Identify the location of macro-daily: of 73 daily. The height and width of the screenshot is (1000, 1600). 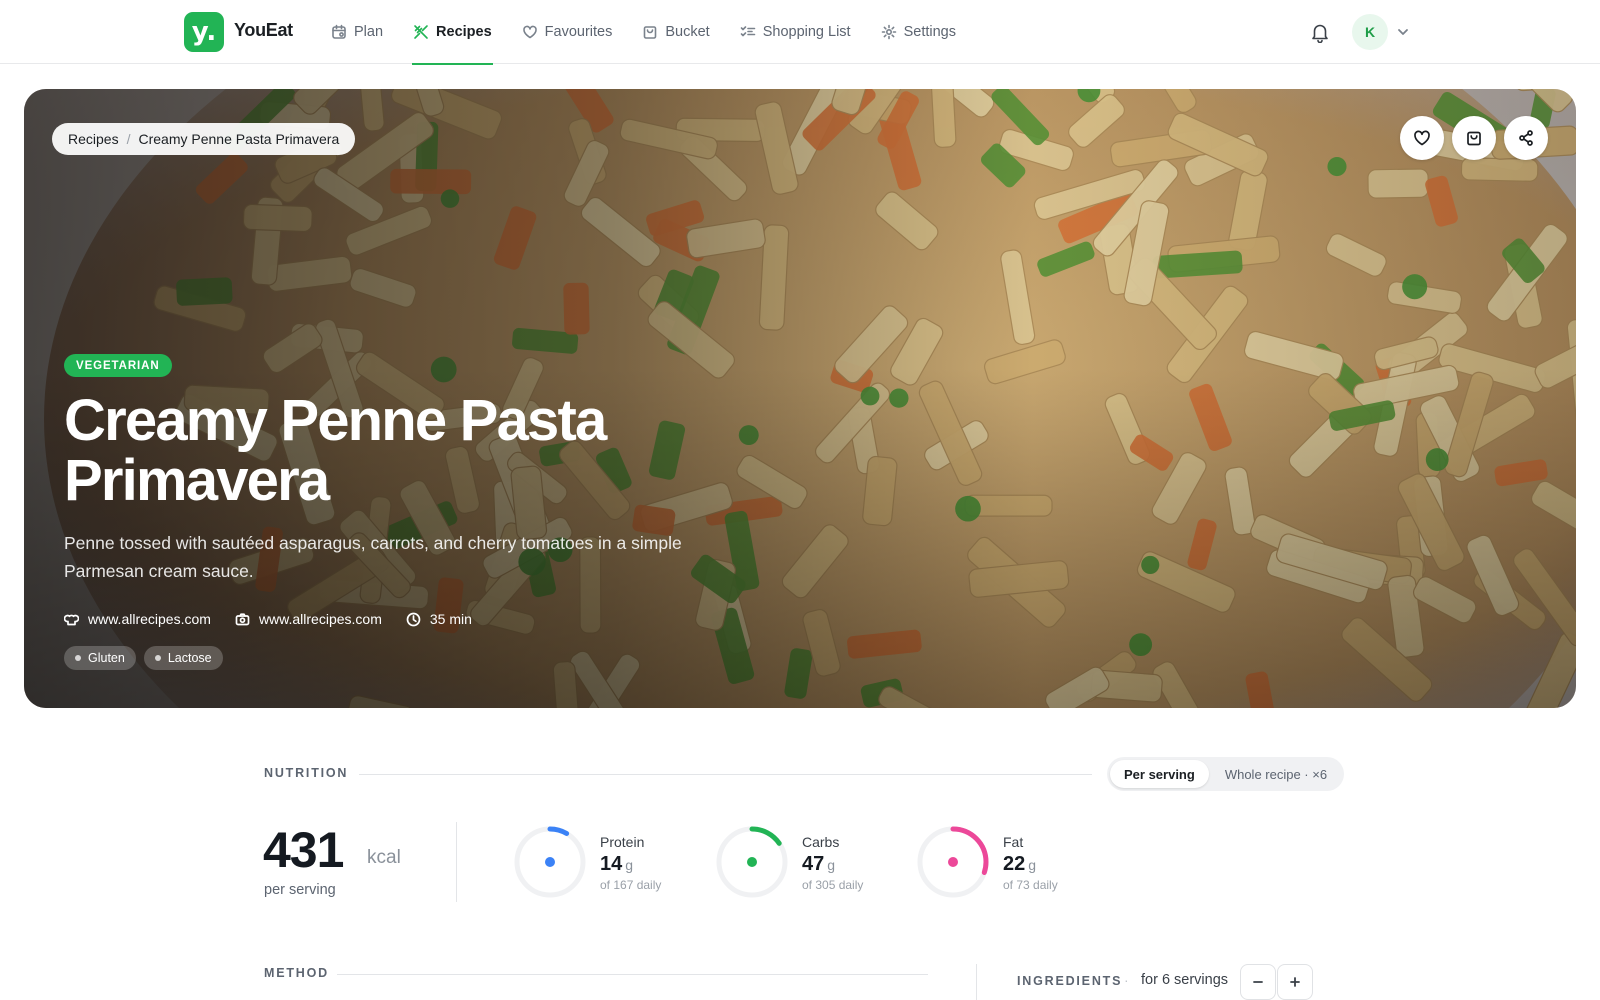
(1030, 885).